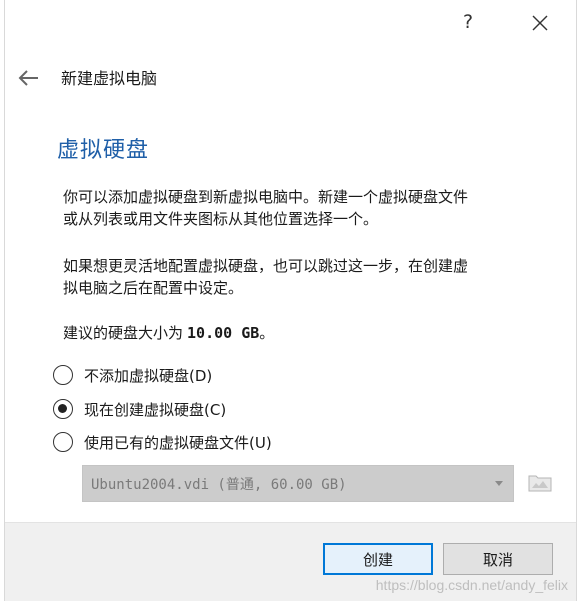 Image resolution: width=580 pixels, height=601 pixels. I want to click on back-button, so click(29, 78).